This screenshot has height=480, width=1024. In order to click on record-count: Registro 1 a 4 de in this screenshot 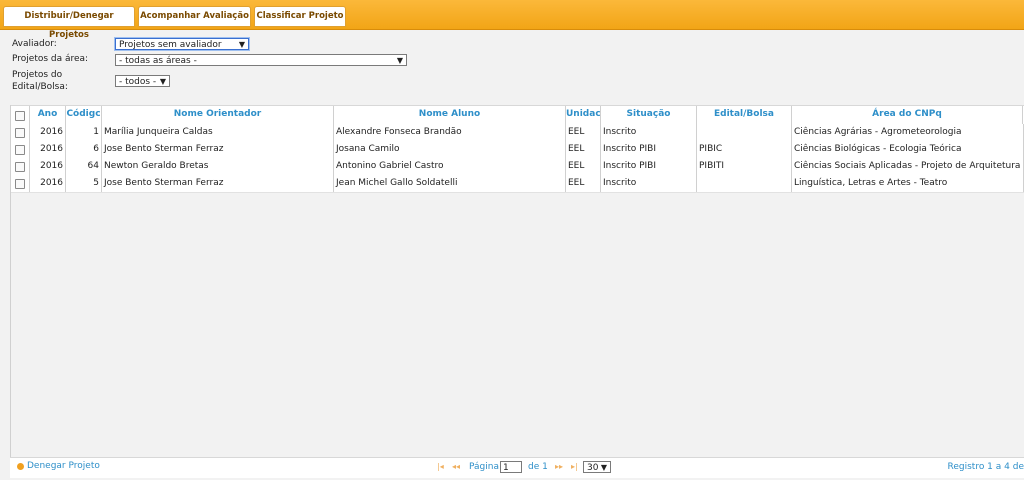, I will do `click(985, 467)`.